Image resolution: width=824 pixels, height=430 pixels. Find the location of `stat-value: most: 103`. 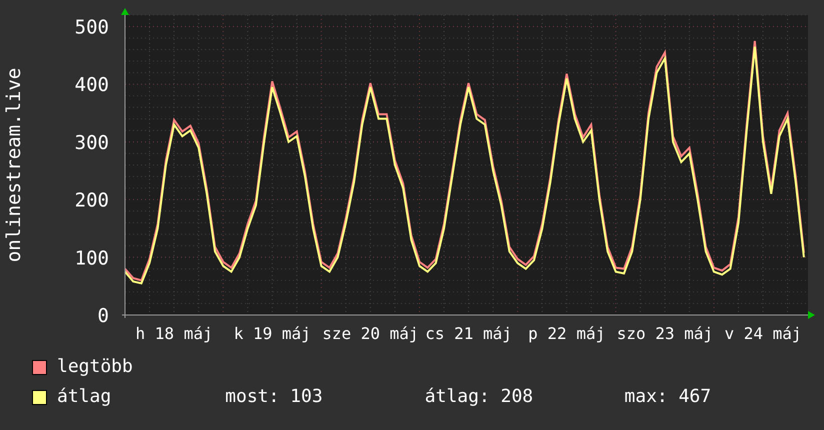

stat-value: most: 103 is located at coordinates (274, 397).